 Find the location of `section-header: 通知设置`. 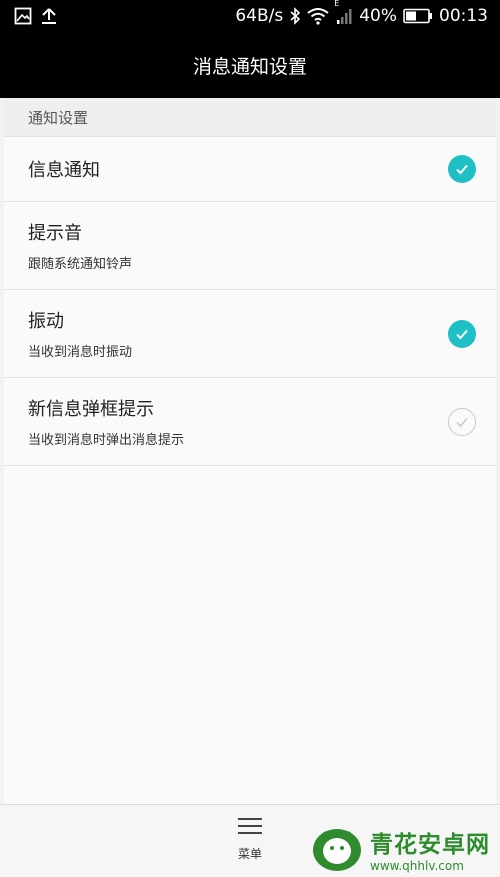

section-header: 通知设置 is located at coordinates (250, 117).